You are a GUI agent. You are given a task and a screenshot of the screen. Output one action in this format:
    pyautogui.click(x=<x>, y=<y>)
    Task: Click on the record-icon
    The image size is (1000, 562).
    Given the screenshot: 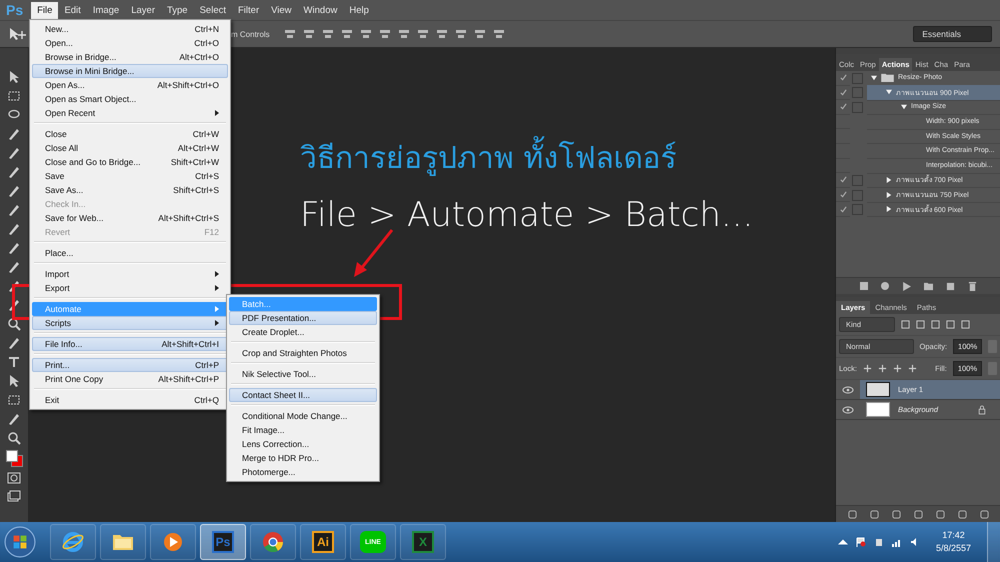 What is the action you would take?
    pyautogui.click(x=884, y=286)
    